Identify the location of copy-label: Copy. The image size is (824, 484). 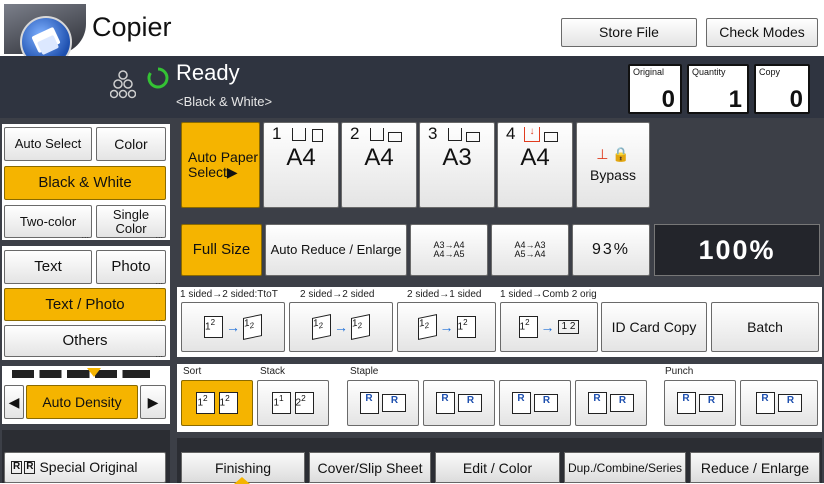
(770, 72).